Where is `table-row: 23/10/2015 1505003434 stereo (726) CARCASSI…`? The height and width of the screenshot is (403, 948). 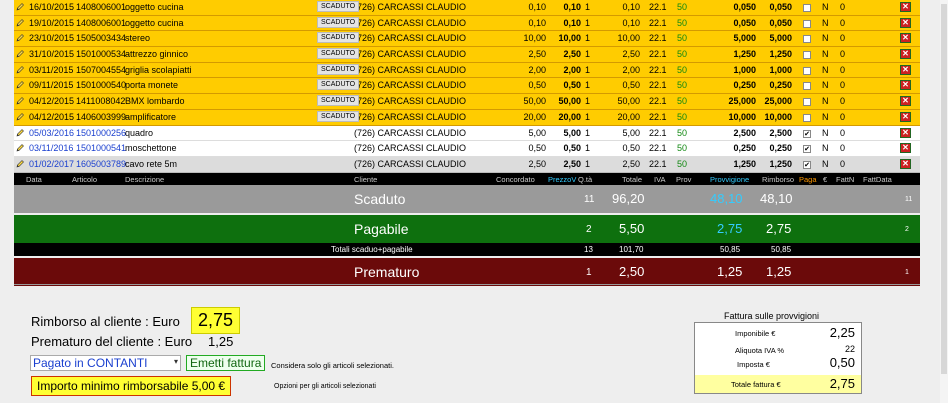 table-row: 23/10/2015 1505003434 stereo (726) CARCASSI… is located at coordinates (467, 39).